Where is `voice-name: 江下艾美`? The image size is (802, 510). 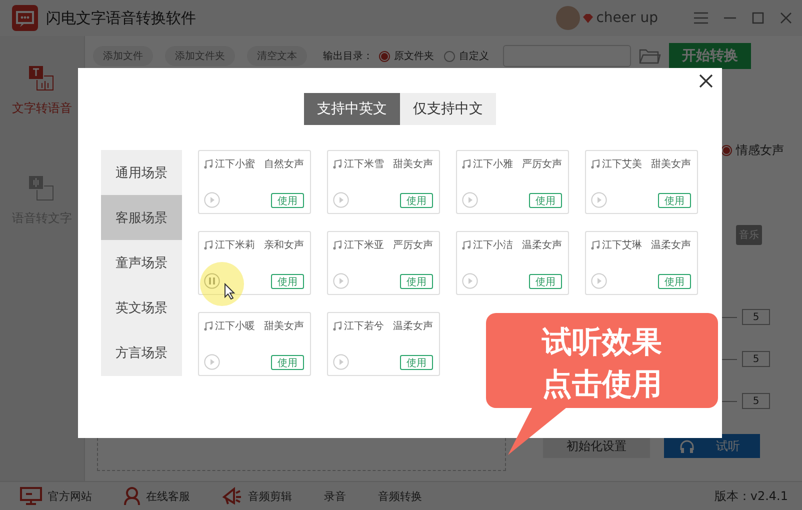
voice-name: 江下艾美 is located at coordinates (622, 164).